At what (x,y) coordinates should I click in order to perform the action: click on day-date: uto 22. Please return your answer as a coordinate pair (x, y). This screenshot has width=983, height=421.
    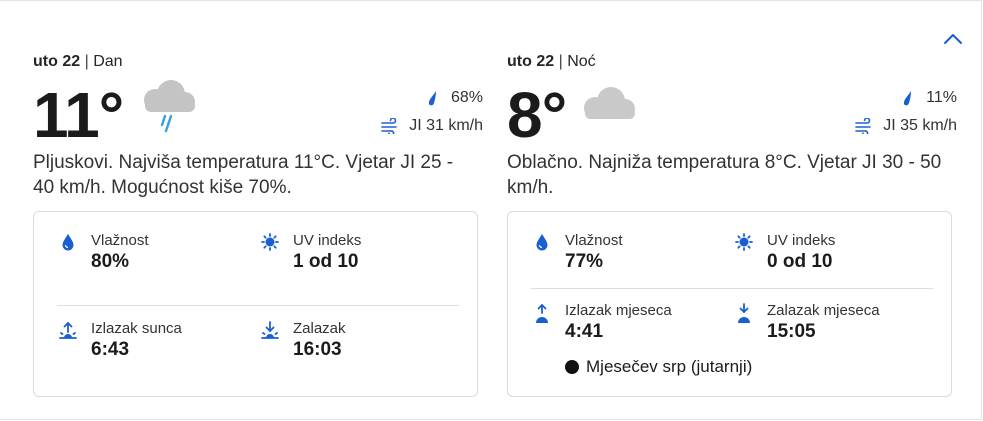
    Looking at the image, I should click on (57, 61).